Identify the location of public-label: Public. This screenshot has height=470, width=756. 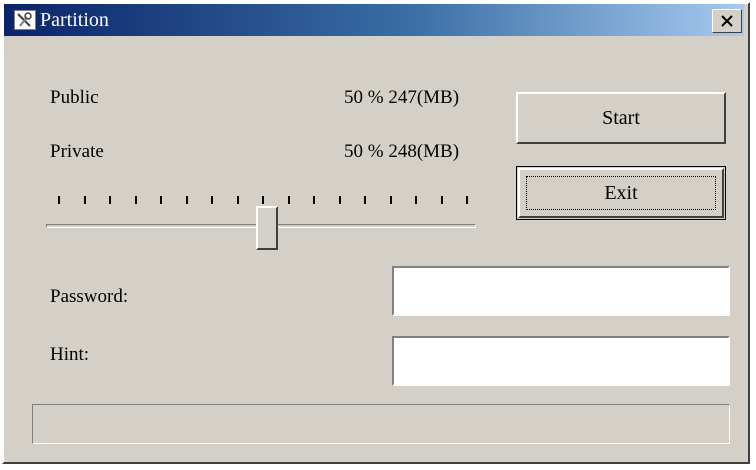
(74, 97).